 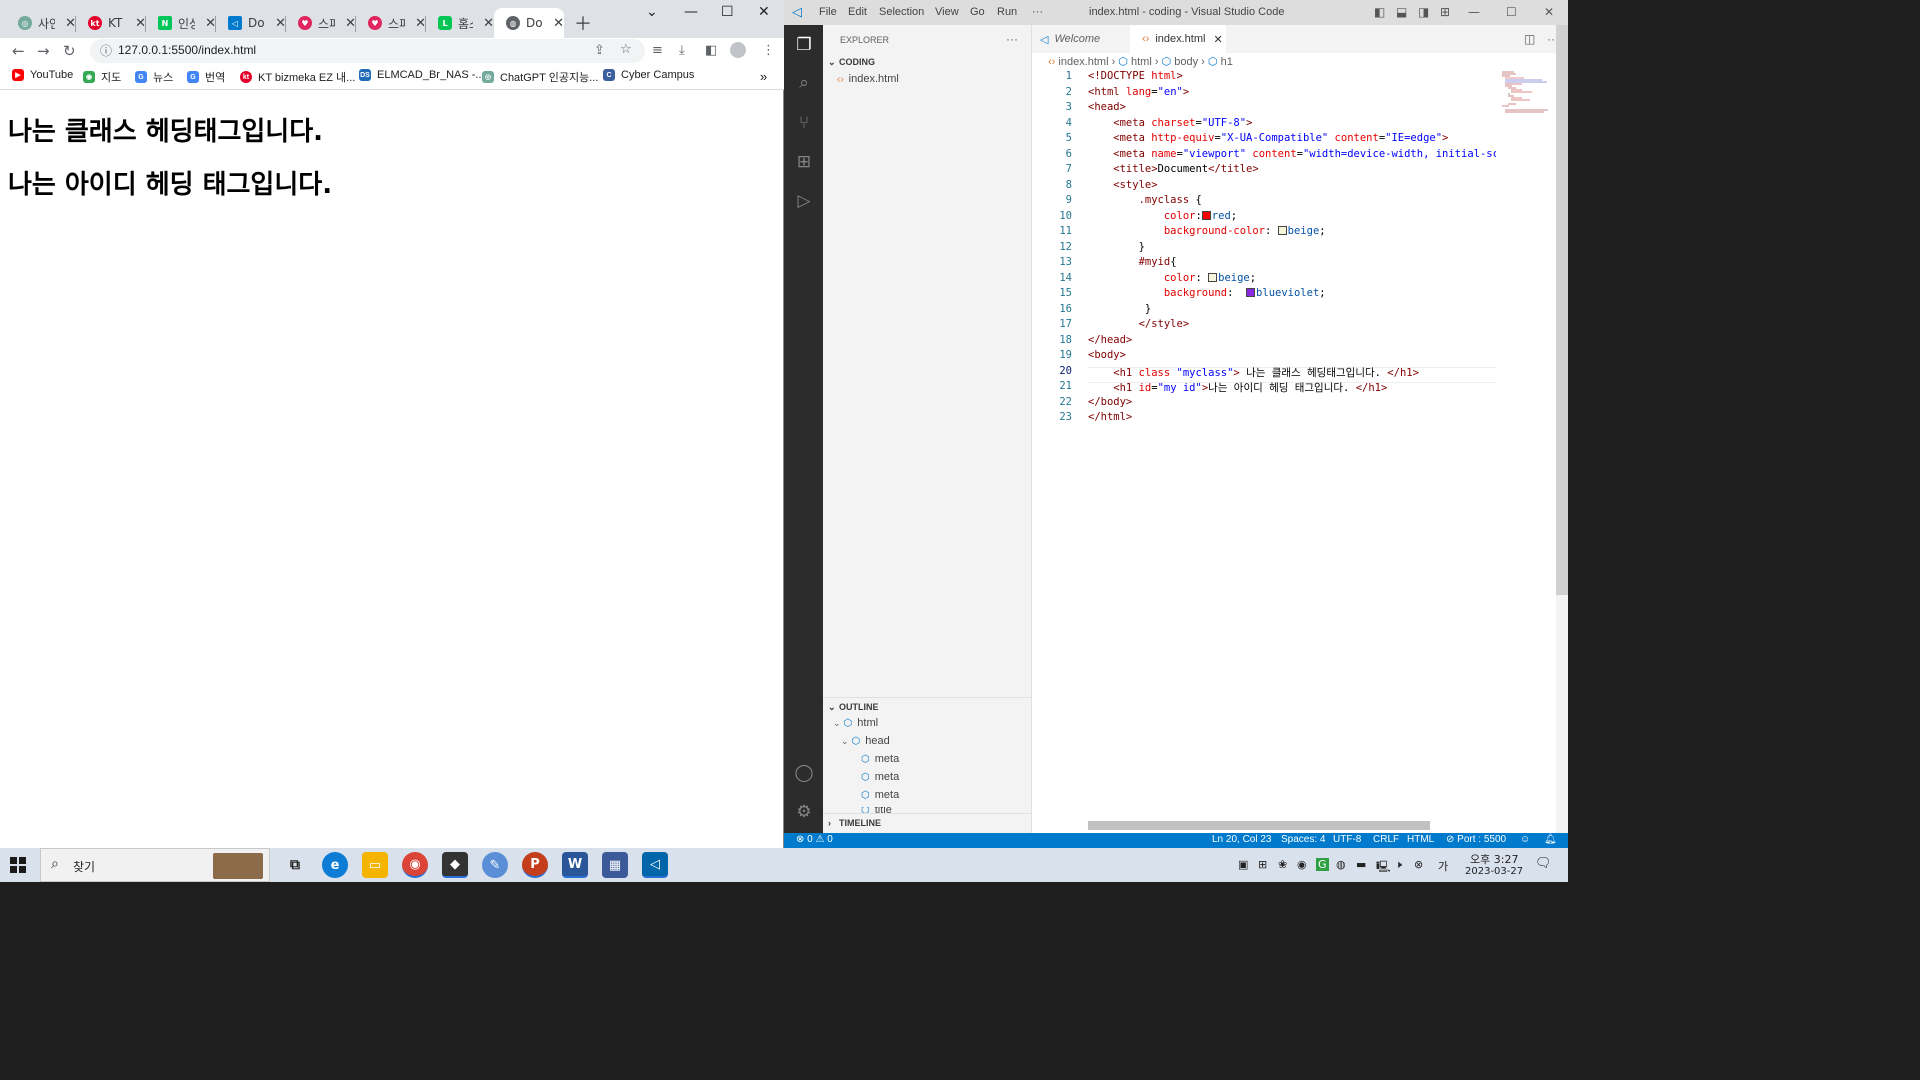 What do you see at coordinates (804, 201) in the screenshot?
I see `run-debug-icon: ▷` at bounding box center [804, 201].